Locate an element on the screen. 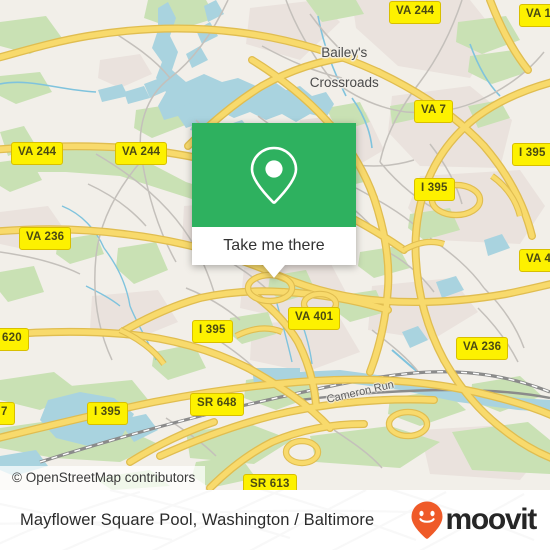 This screenshot has width=550, height=550. take-me-there-label: Take me there is located at coordinates (274, 245).